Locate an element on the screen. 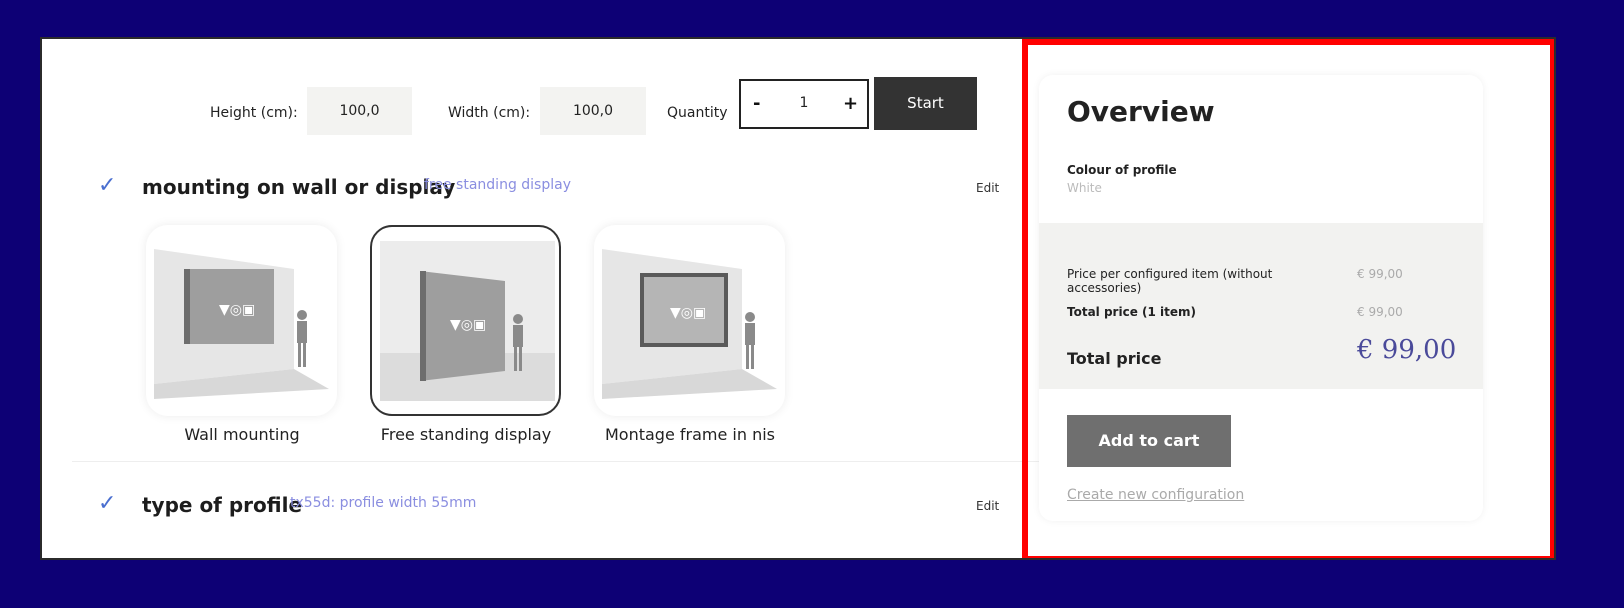 The image size is (1624, 608). total-price-value: € 99,00 is located at coordinates (1407, 350).